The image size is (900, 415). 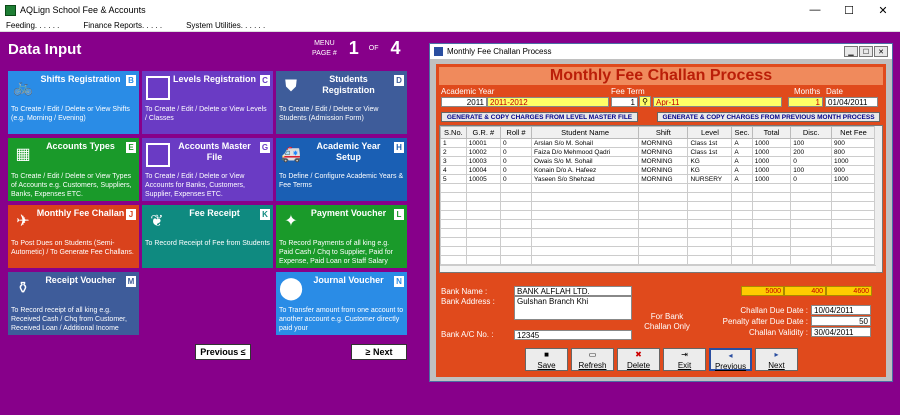 I want to click on for-bank-note: For Bank Challan Only, so click(x=667, y=322).